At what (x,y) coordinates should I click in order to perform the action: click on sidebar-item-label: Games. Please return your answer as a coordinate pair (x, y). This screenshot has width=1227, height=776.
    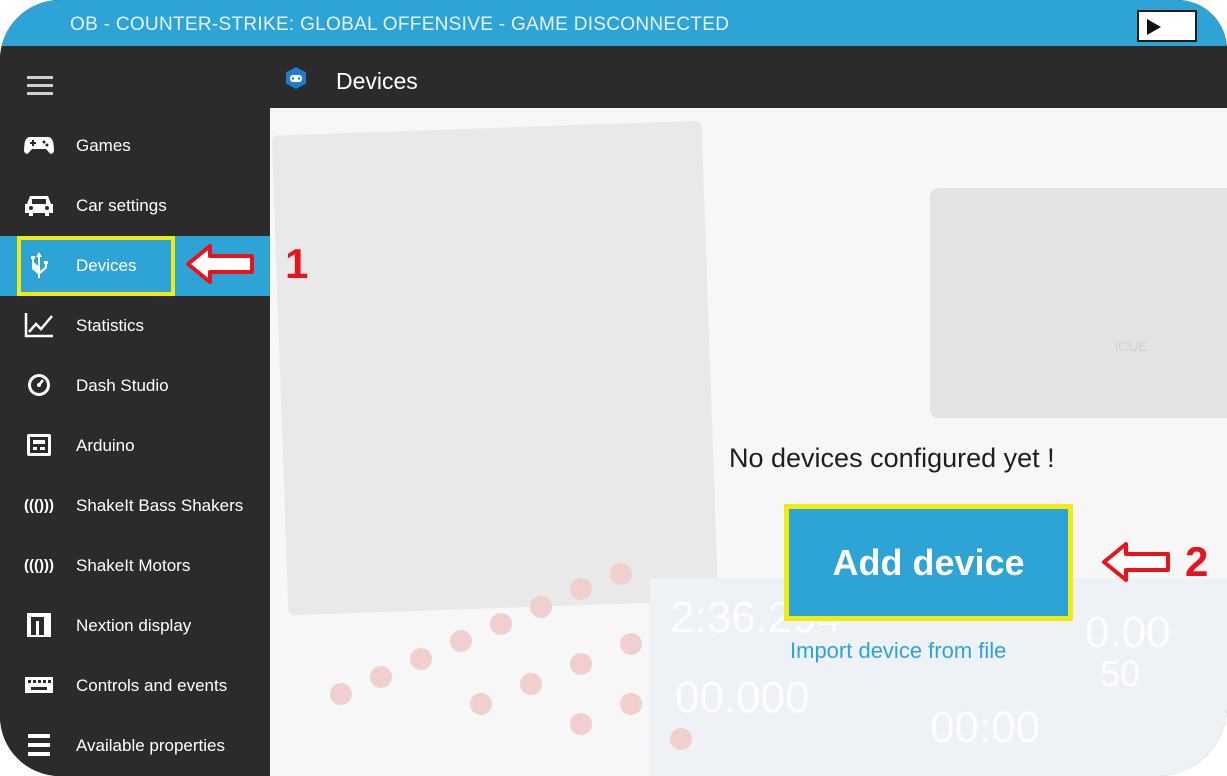
    Looking at the image, I should click on (103, 145).